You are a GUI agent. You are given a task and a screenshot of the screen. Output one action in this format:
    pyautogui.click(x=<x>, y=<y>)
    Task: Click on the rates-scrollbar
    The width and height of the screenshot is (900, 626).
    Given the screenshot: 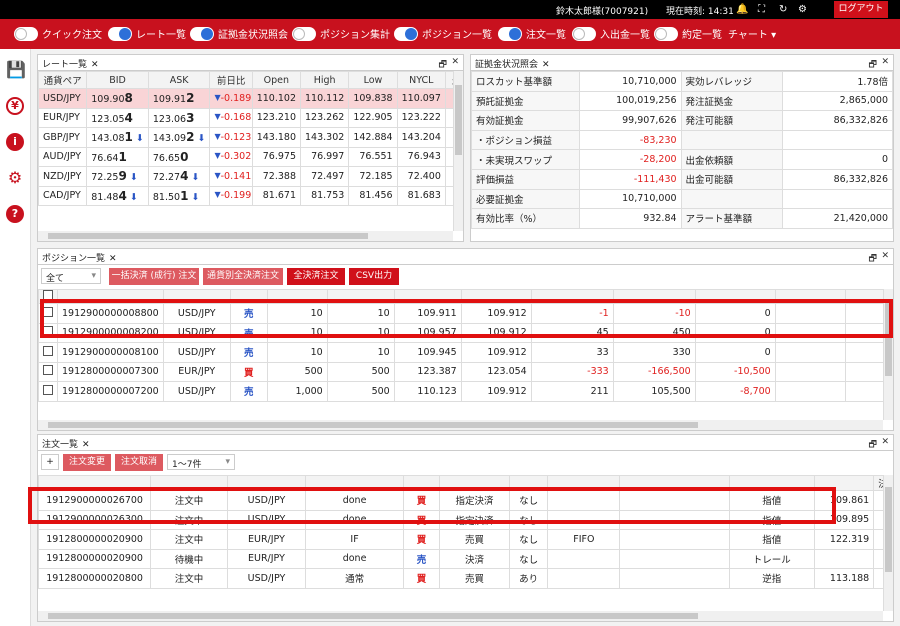 What is the action you would take?
    pyautogui.click(x=458, y=151)
    